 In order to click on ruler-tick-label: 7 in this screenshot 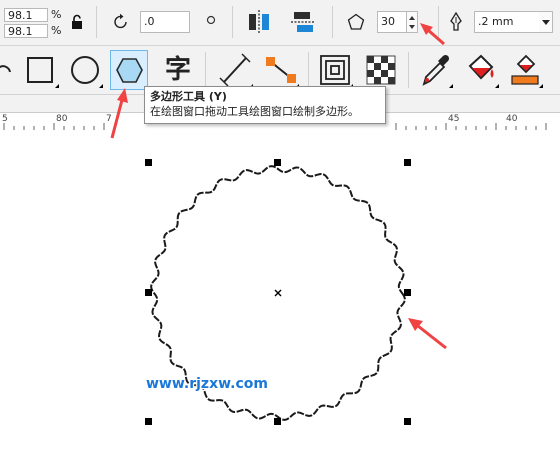, I will do `click(109, 119)`.